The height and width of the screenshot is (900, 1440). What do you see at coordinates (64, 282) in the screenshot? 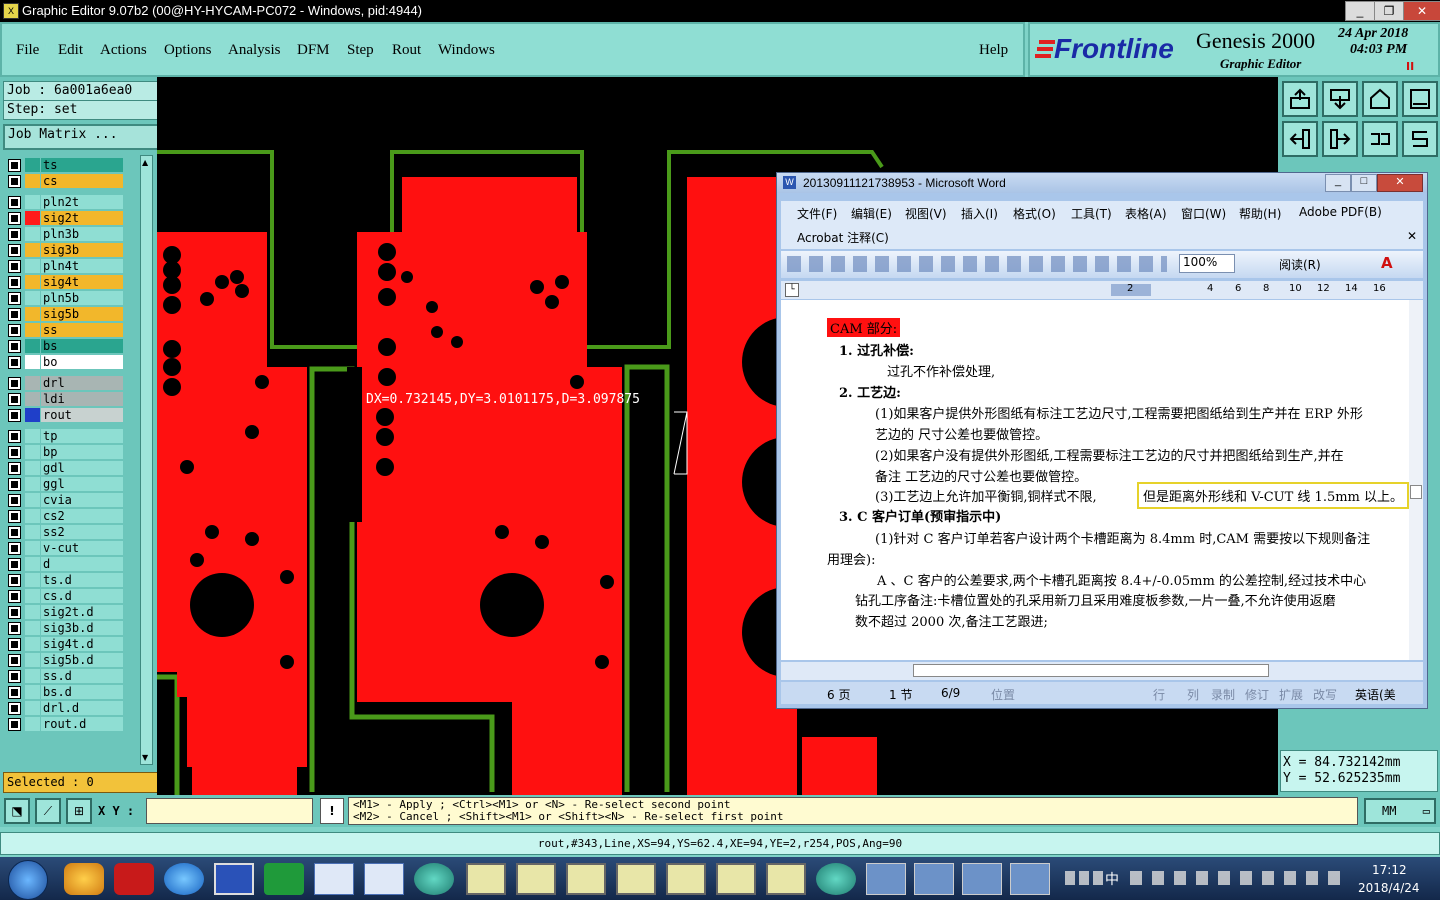
I see `layer-row-sig4t: sig4t` at bounding box center [64, 282].